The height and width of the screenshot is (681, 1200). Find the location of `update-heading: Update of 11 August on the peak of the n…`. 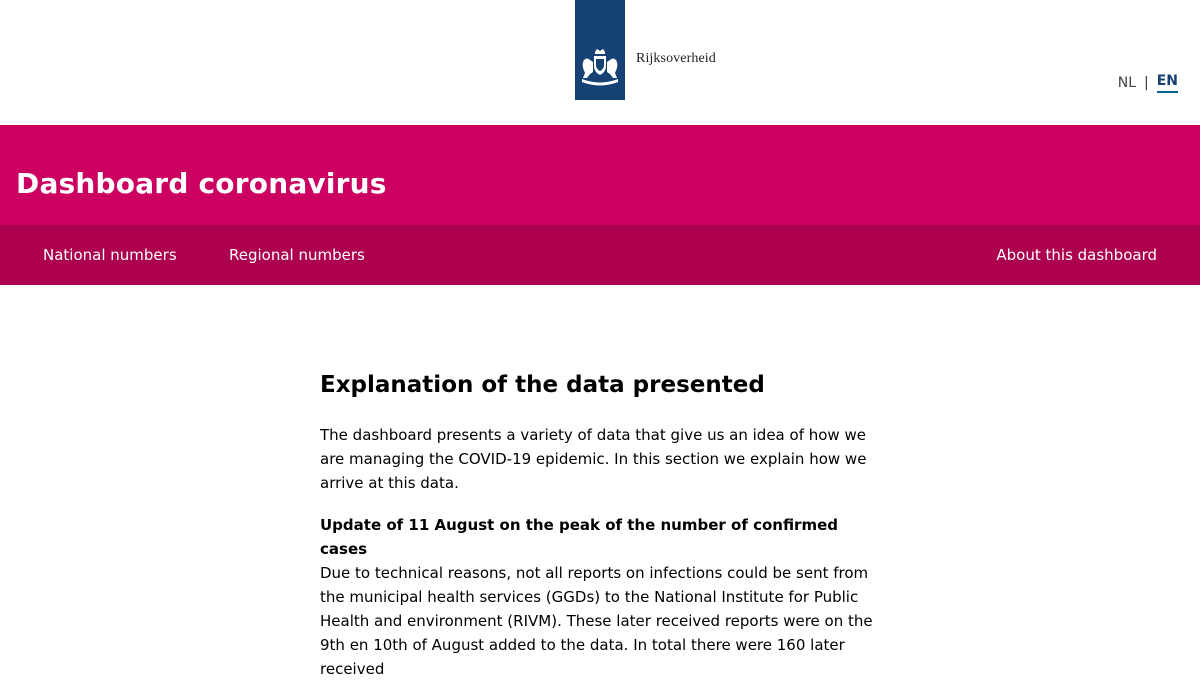

update-heading: Update of 11 August on the peak of the n… is located at coordinates (579, 537).